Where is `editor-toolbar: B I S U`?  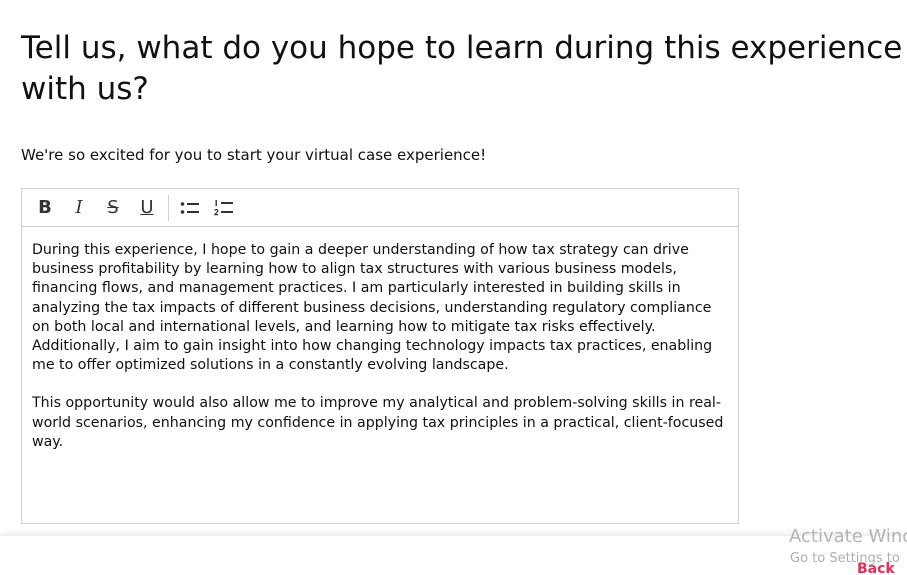
editor-toolbar: B I S U is located at coordinates (380, 208).